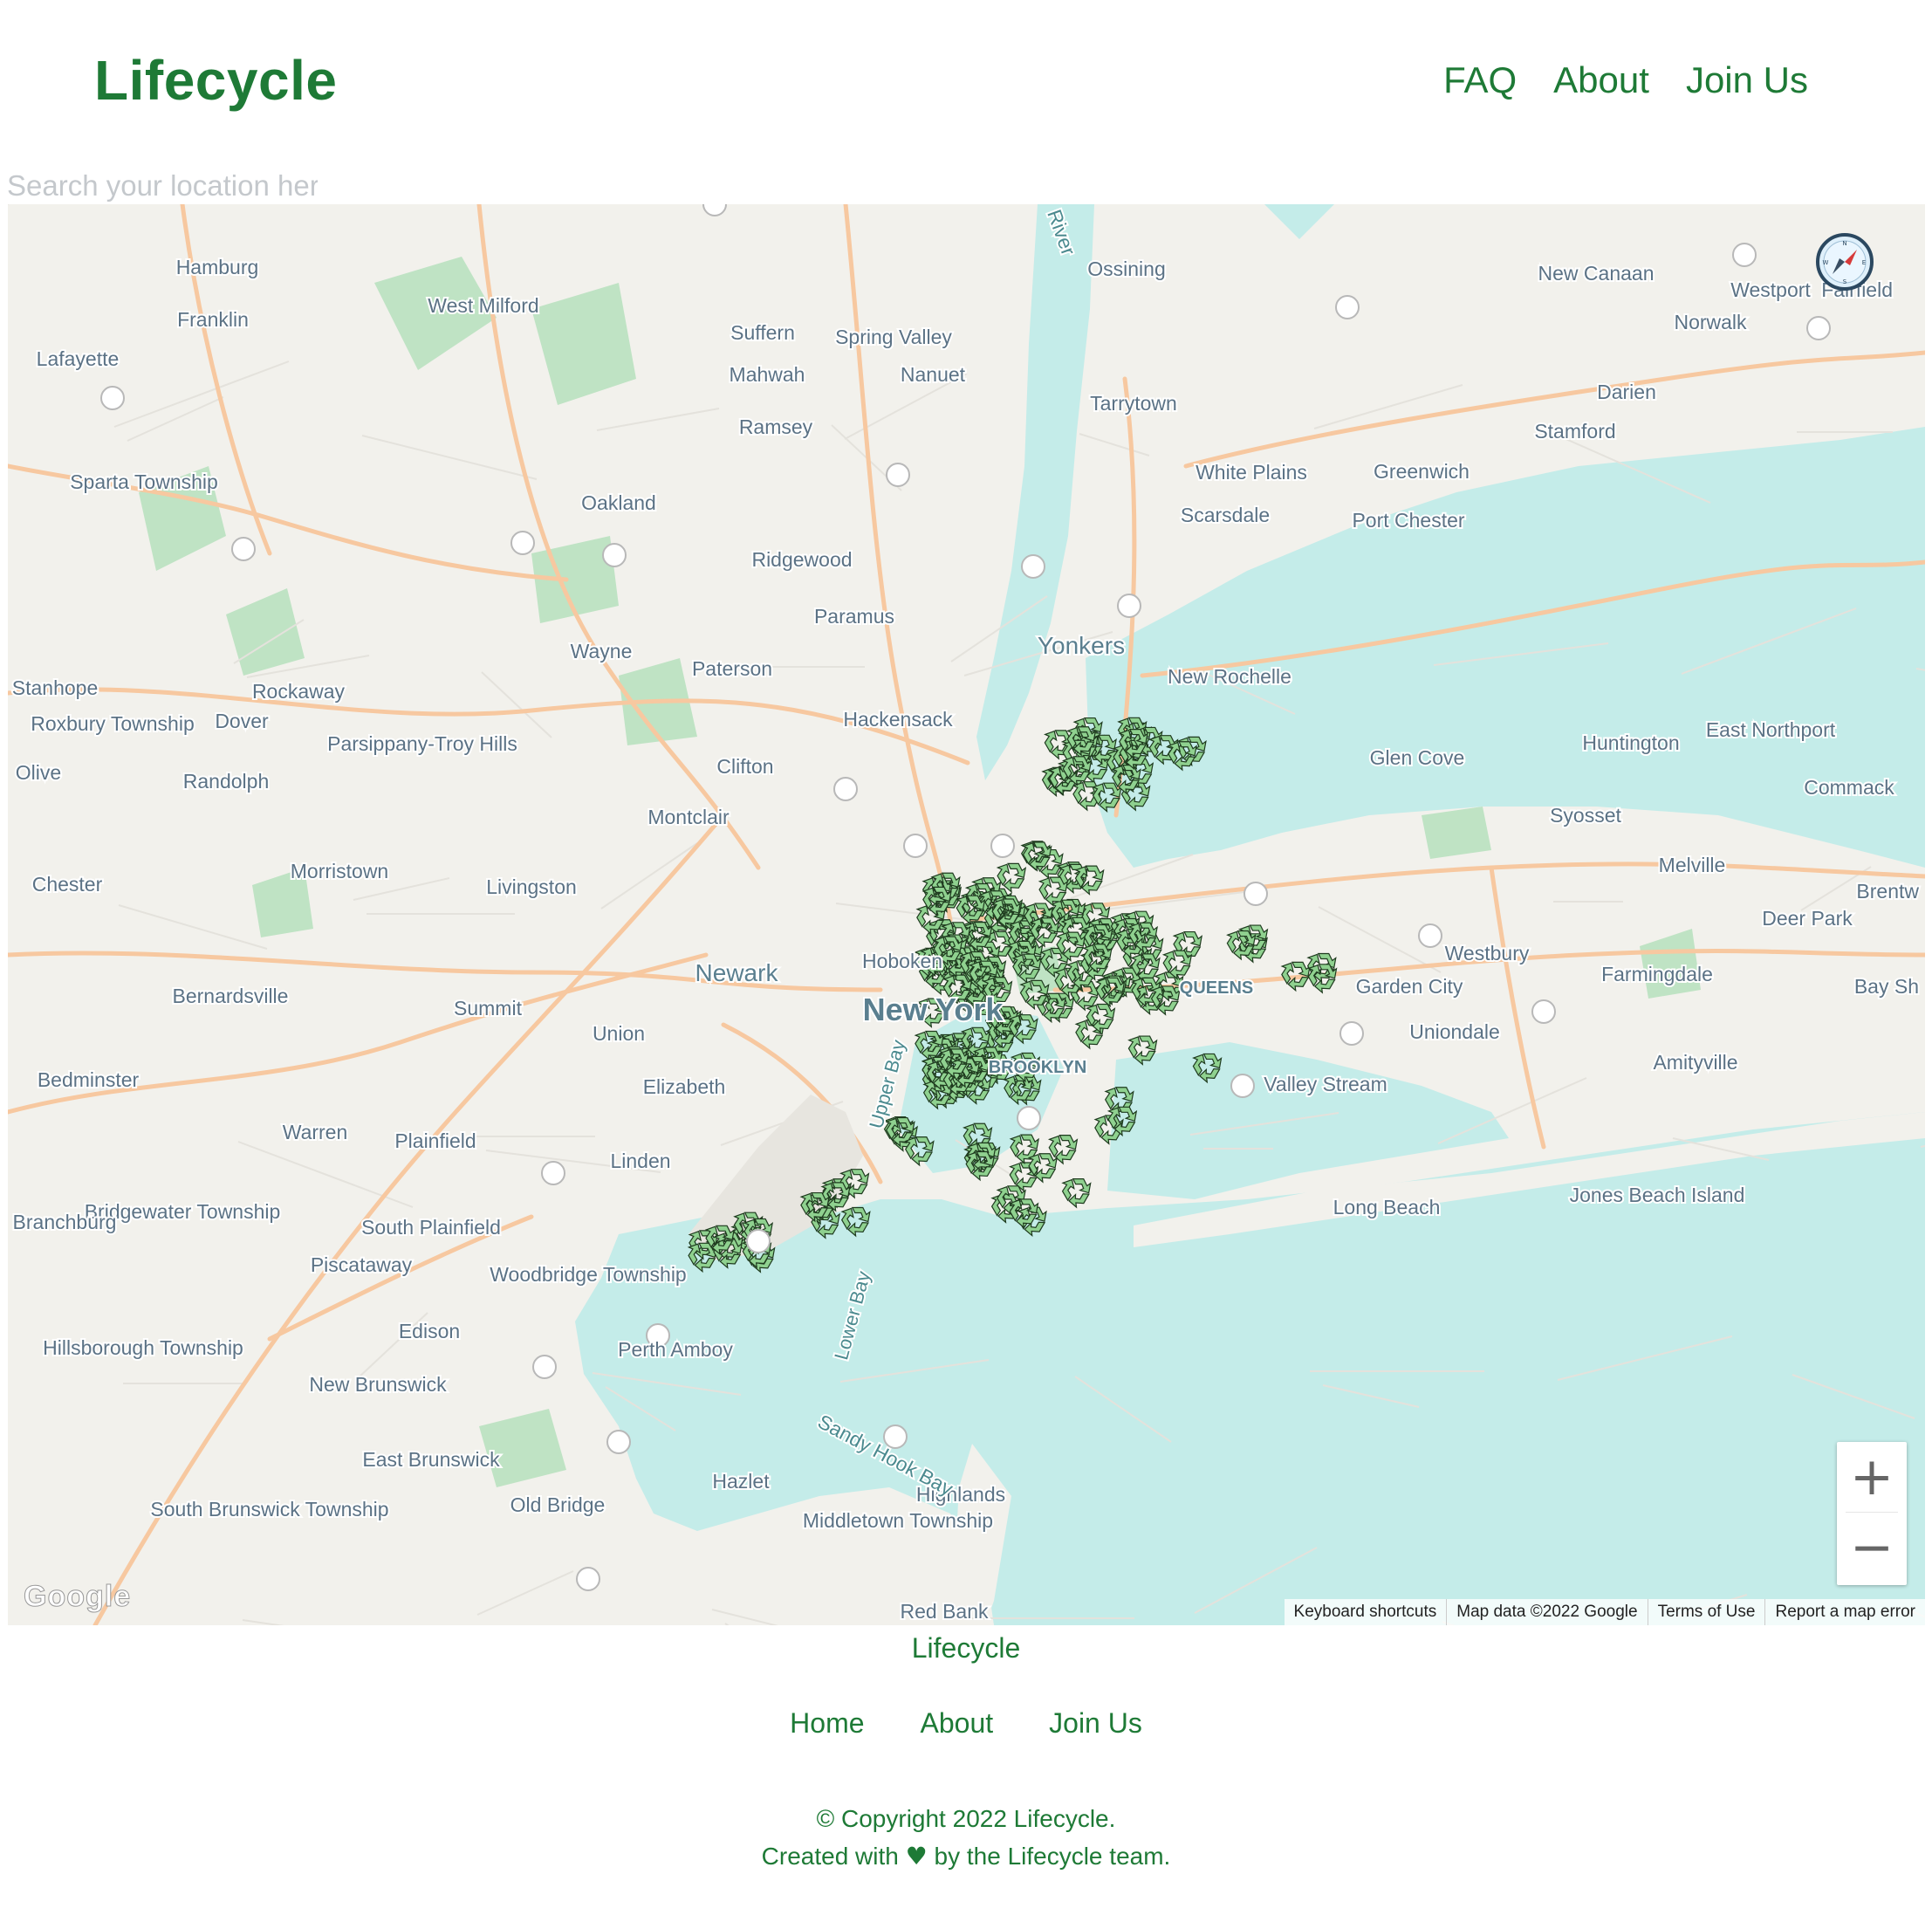  What do you see at coordinates (431, 1459) in the screenshot?
I see `map-label: East Brunswick` at bounding box center [431, 1459].